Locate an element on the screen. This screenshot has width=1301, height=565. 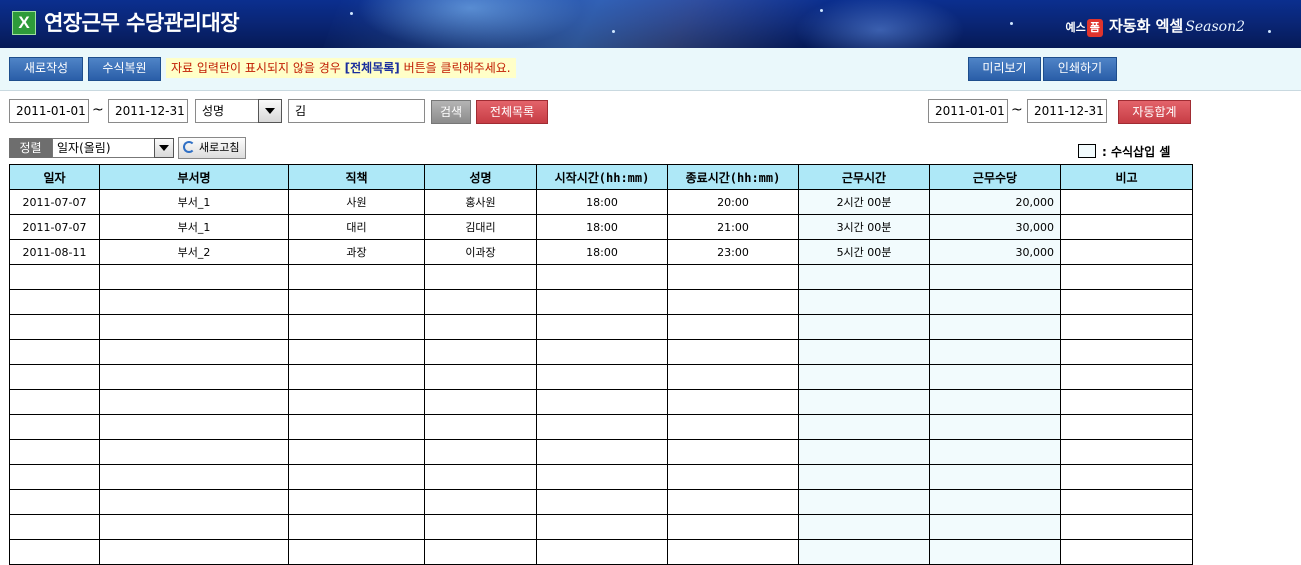
preview-button: 미리보기 is located at coordinates (1004, 69).